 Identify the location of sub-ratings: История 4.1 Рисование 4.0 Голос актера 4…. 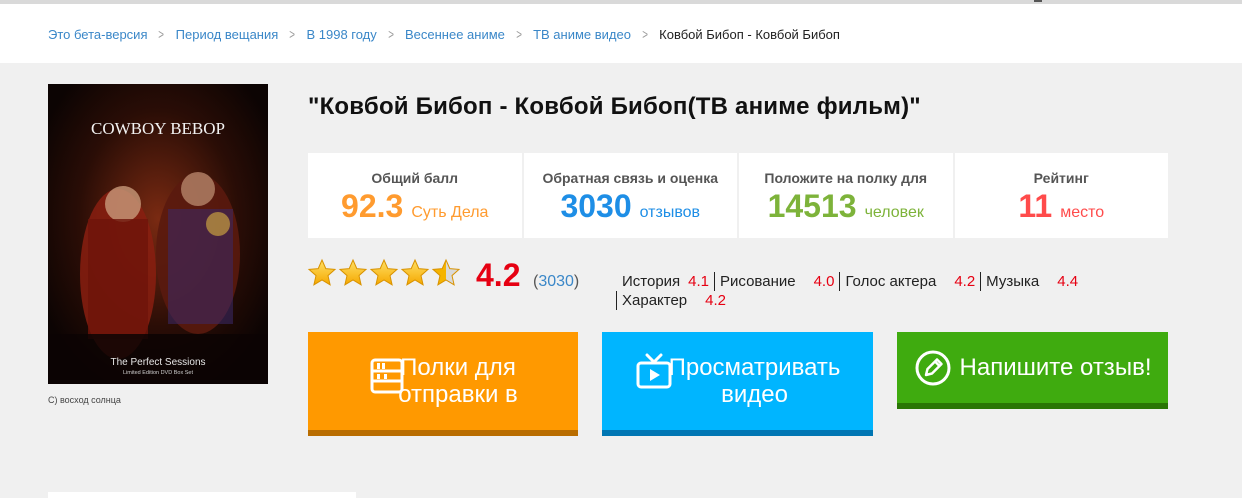
(886, 291).